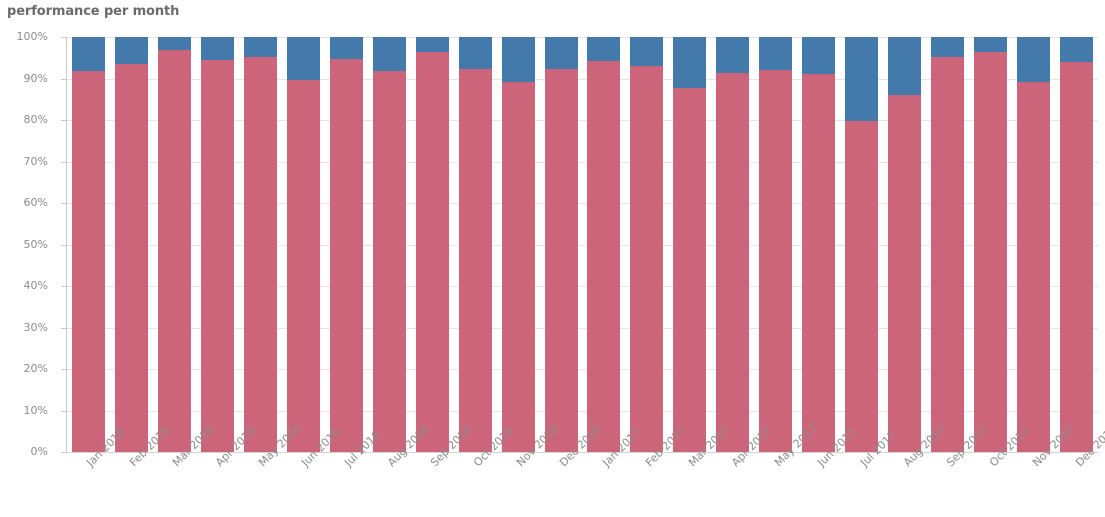 This screenshot has width=1105, height=517. I want to click on y-axis-tick-label: 80%, so click(35, 119).